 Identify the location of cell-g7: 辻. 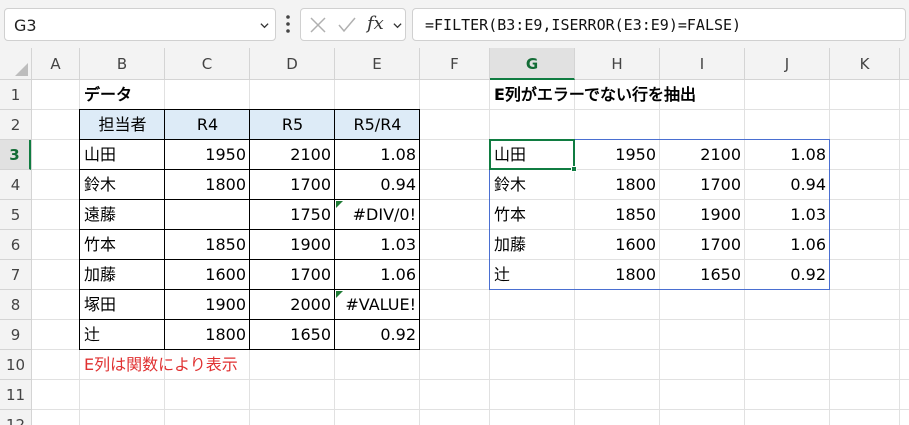
(532, 275).